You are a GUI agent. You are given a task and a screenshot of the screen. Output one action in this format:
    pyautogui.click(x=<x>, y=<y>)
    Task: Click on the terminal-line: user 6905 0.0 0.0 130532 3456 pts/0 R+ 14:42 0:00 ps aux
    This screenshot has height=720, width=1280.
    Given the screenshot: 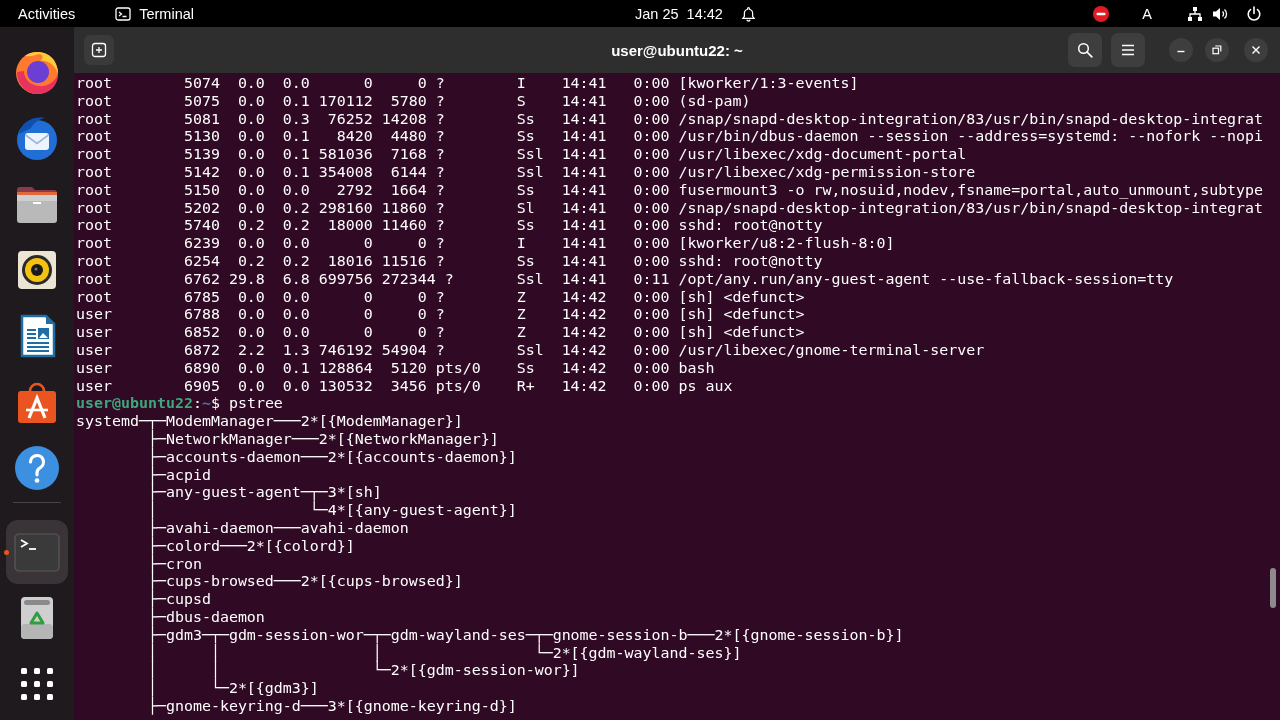 What is the action you would take?
    pyautogui.click(x=404, y=386)
    